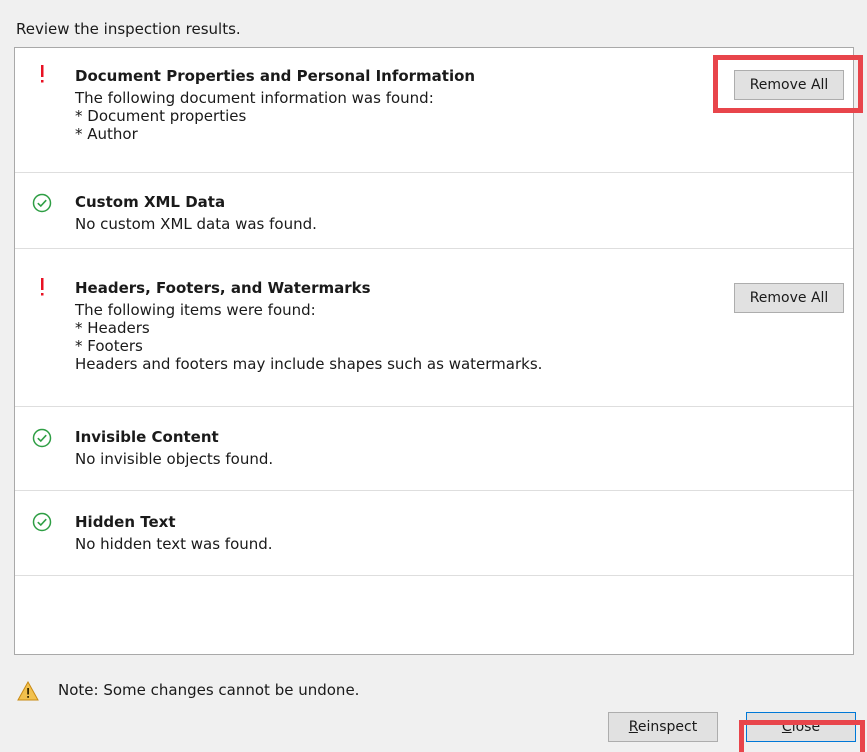 This screenshot has width=867, height=752. I want to click on result-detail-line: * Footers, so click(109, 346).